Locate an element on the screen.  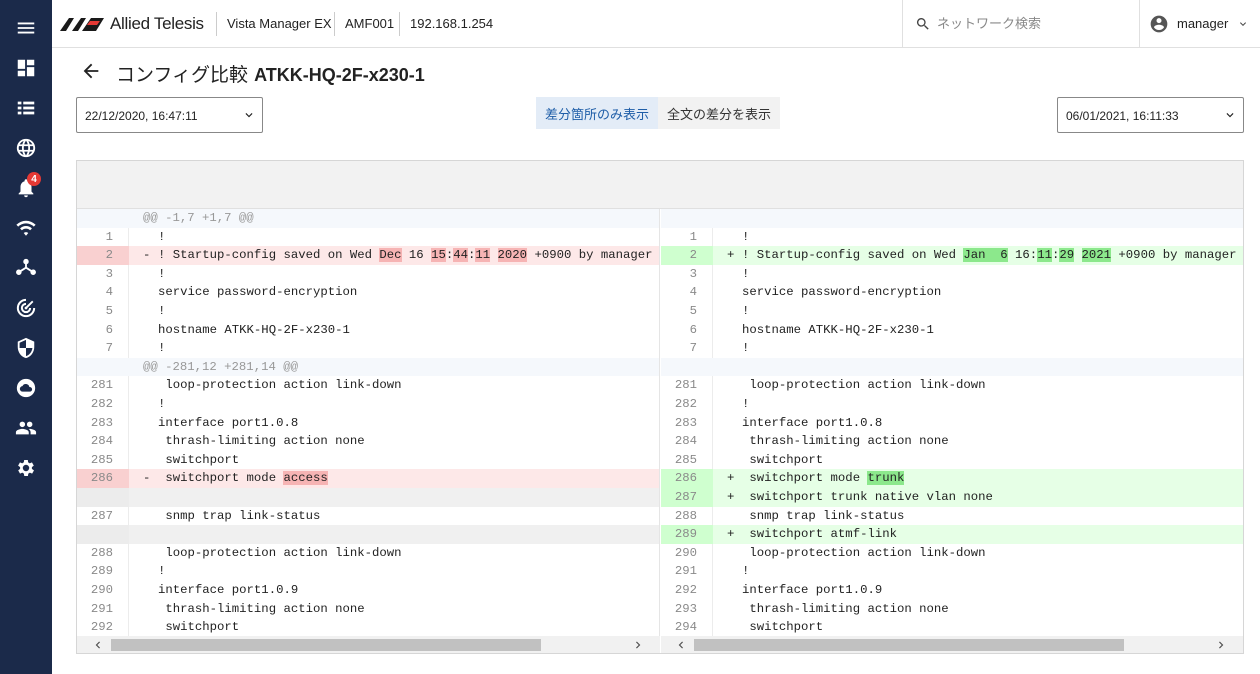
back-arrow-icon is located at coordinates (92, 71).